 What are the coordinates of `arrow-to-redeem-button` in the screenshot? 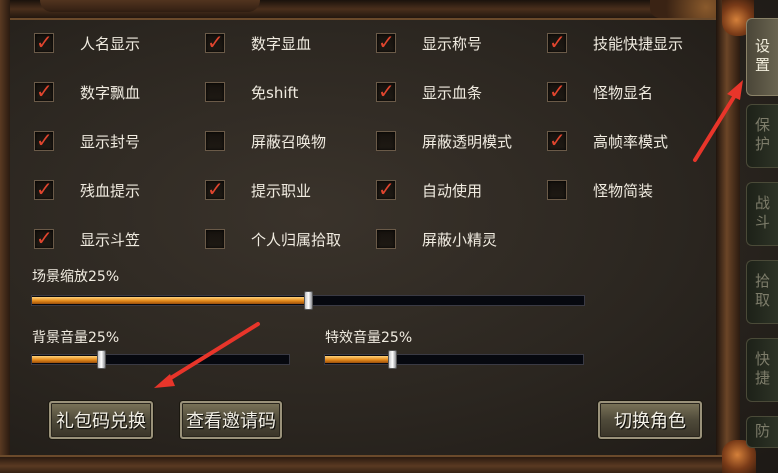 It's located at (207, 355).